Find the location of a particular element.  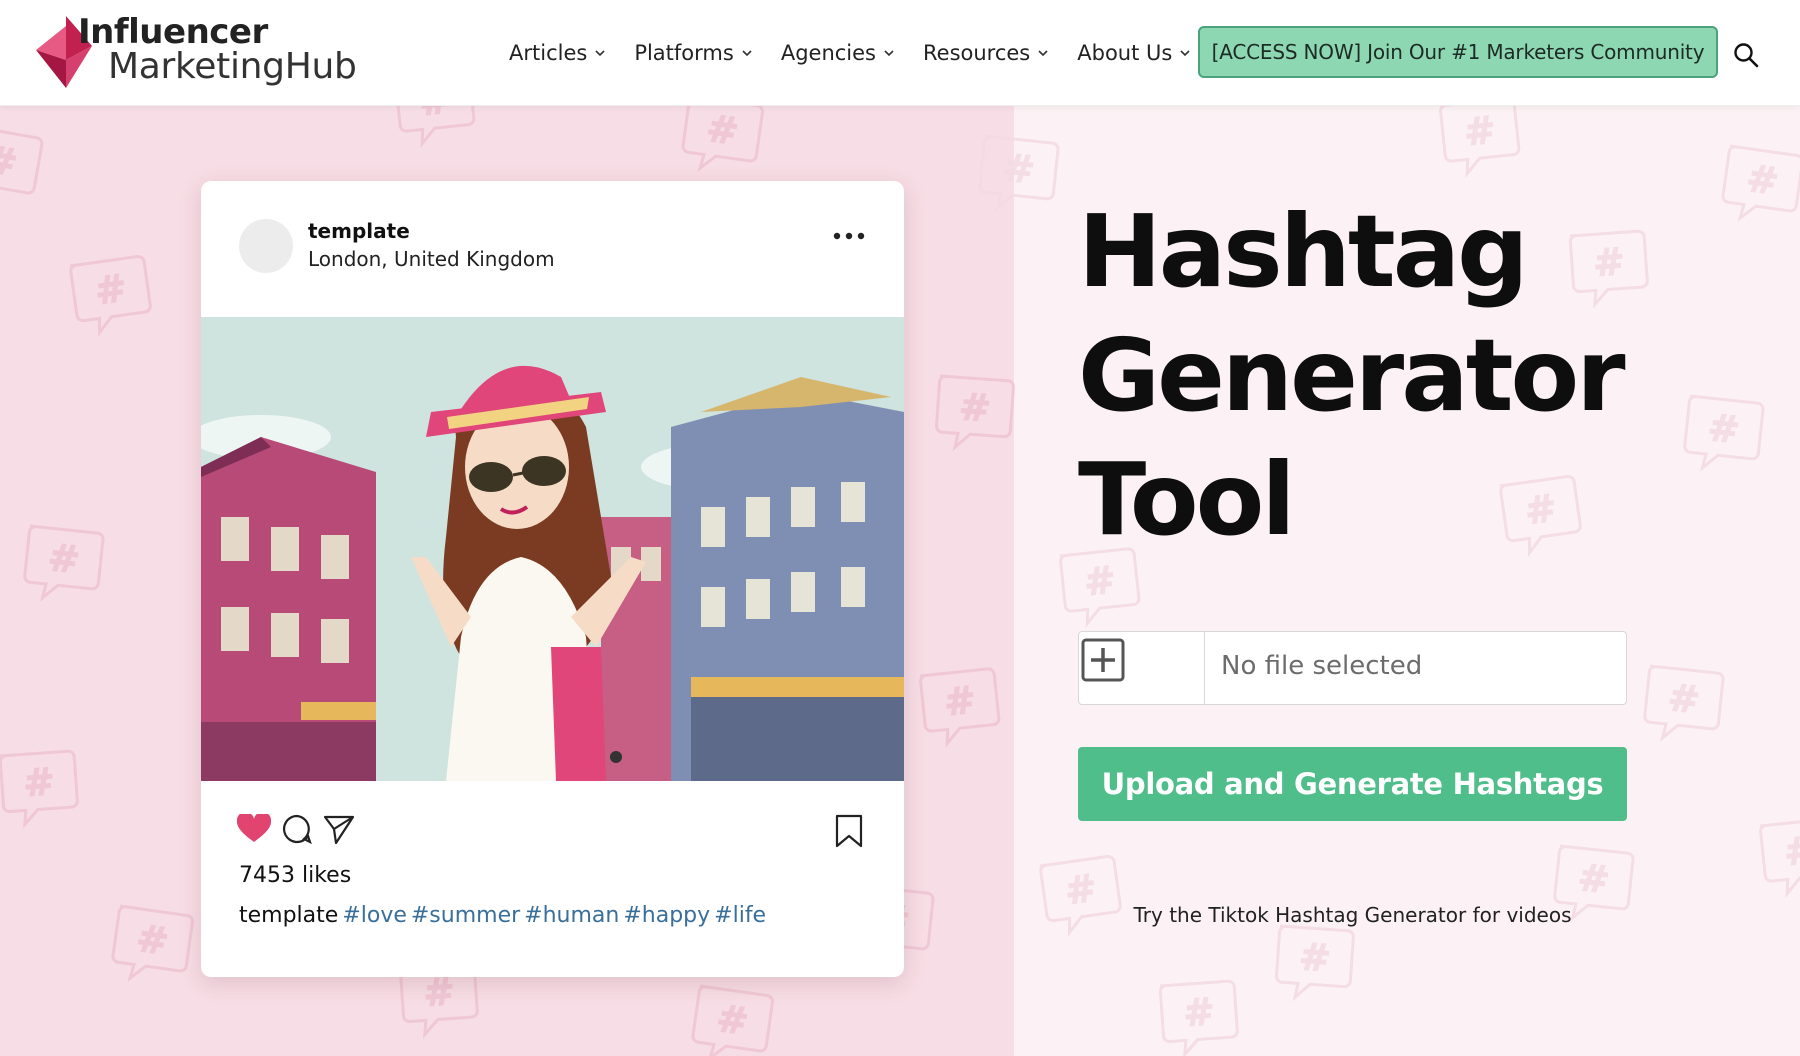

post-actions is located at coordinates (300, 830).